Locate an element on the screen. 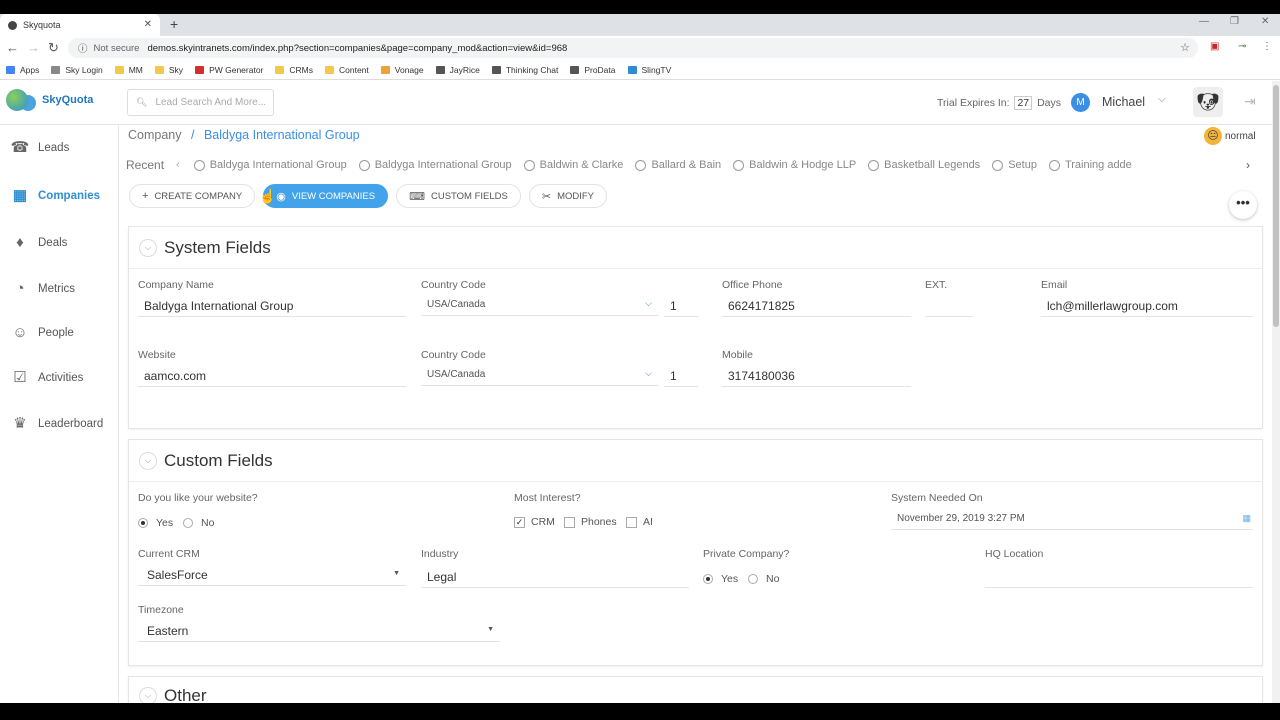 This screenshot has width=1280, height=720. office-phone-field: 6624171825 is located at coordinates (816, 306).